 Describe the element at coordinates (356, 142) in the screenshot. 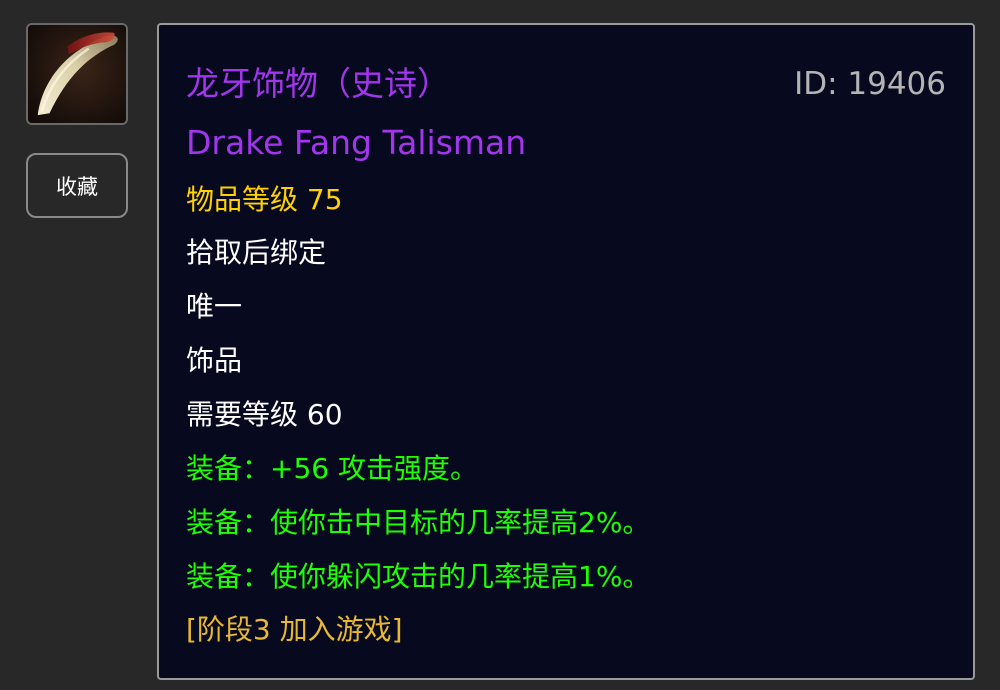

I see `item-name-en: Drake Fang Talisman` at that location.